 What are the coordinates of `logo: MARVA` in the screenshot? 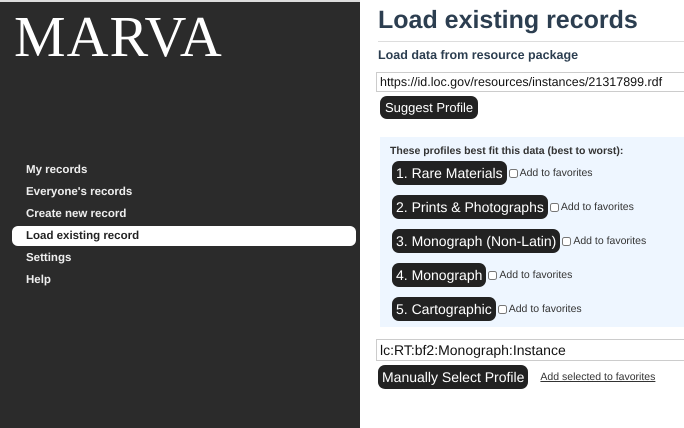 It's located at (118, 34).